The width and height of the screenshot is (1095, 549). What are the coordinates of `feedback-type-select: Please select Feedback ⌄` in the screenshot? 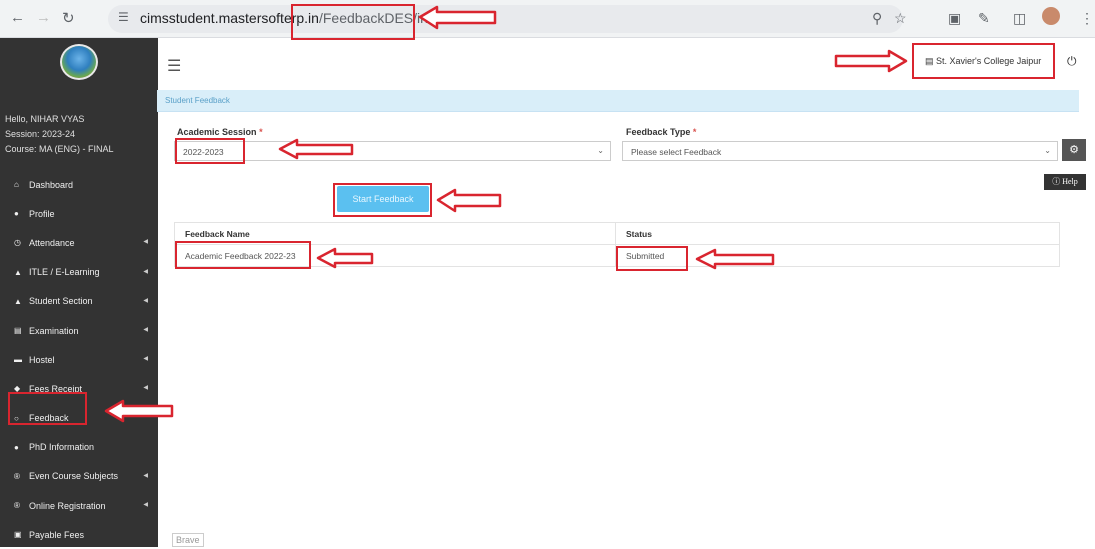 It's located at (840, 151).